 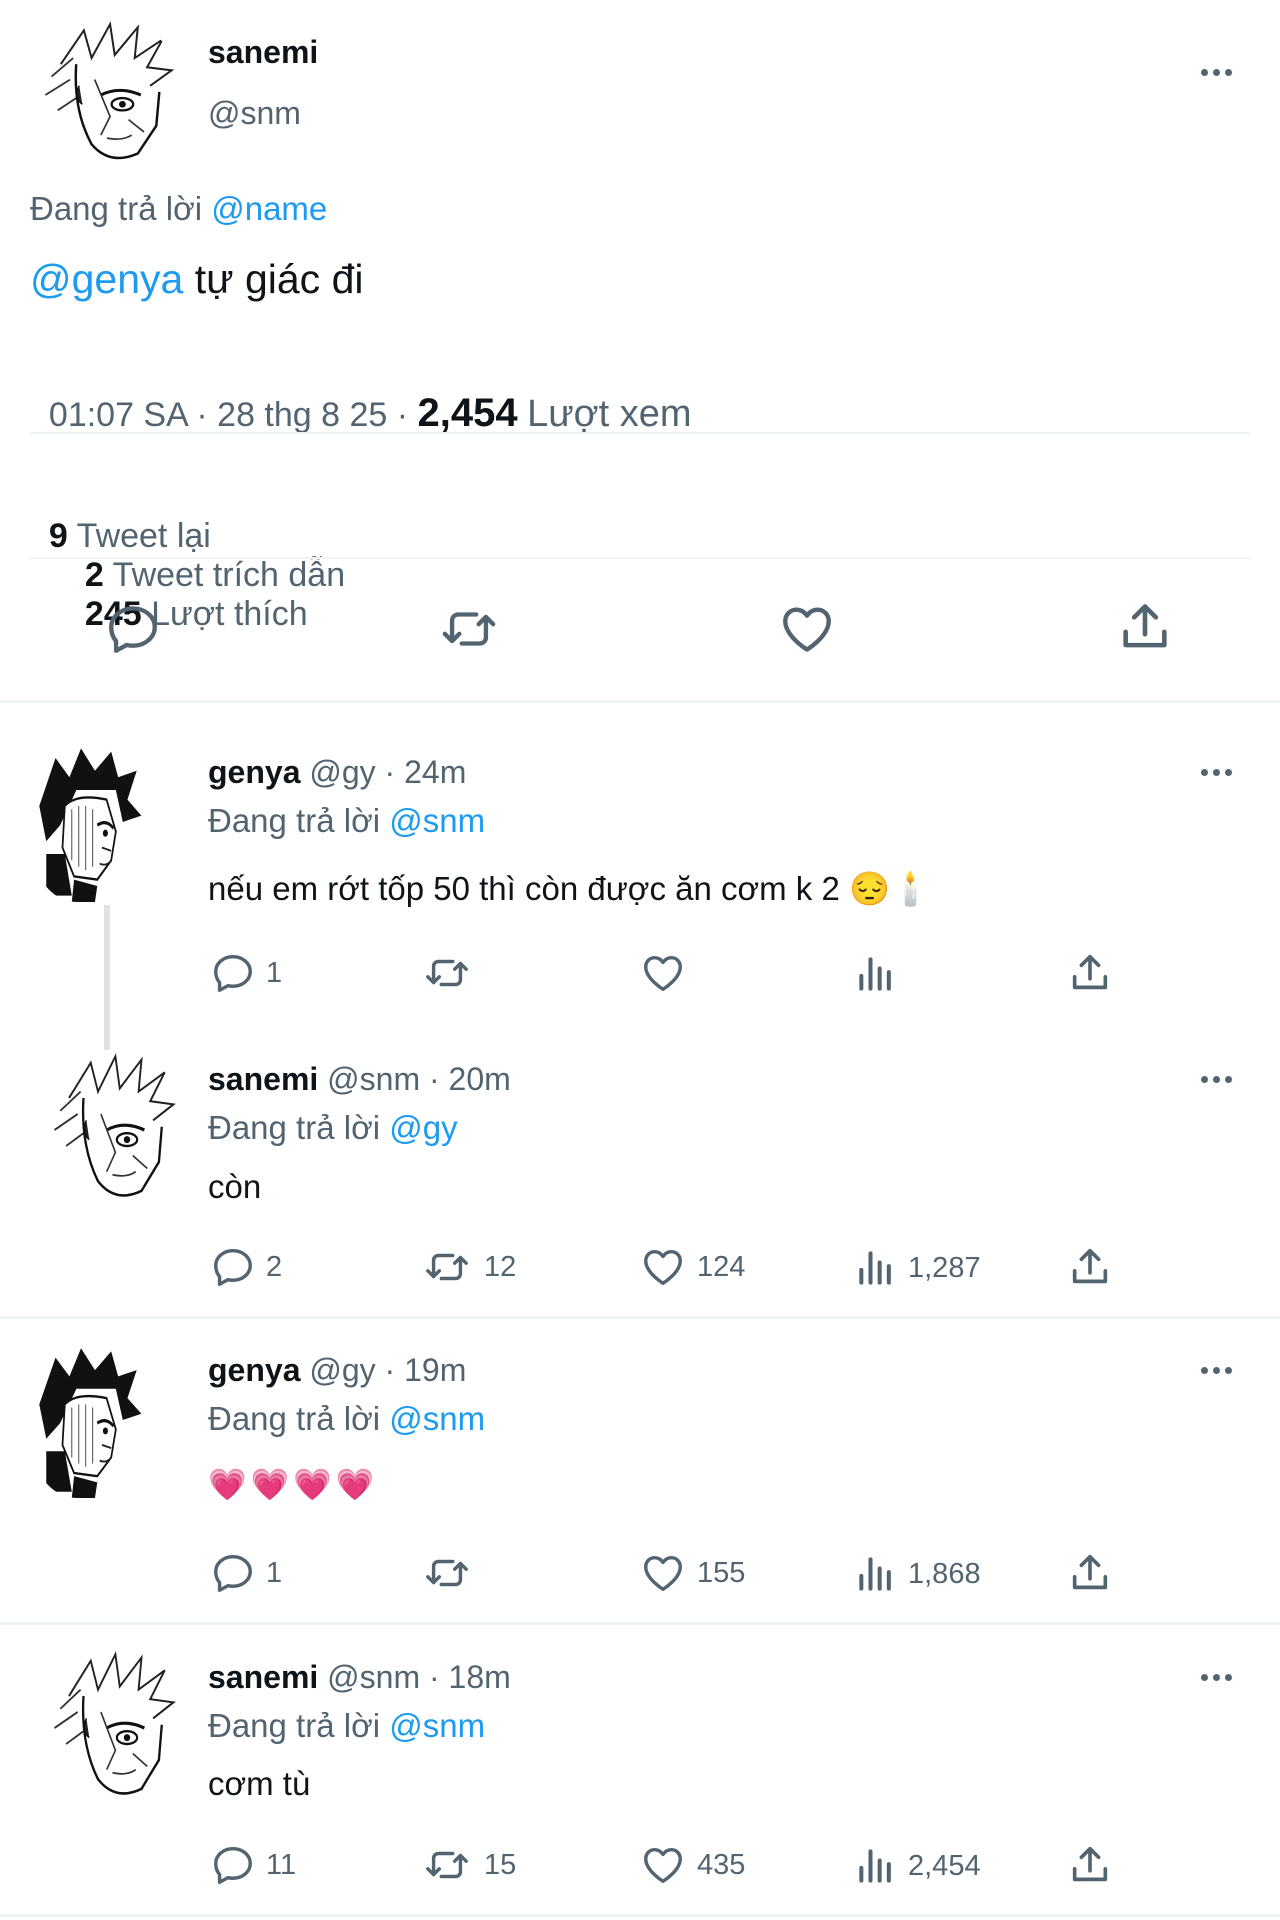 I want to click on retweet-button: 12, so click(x=468, y=1267).